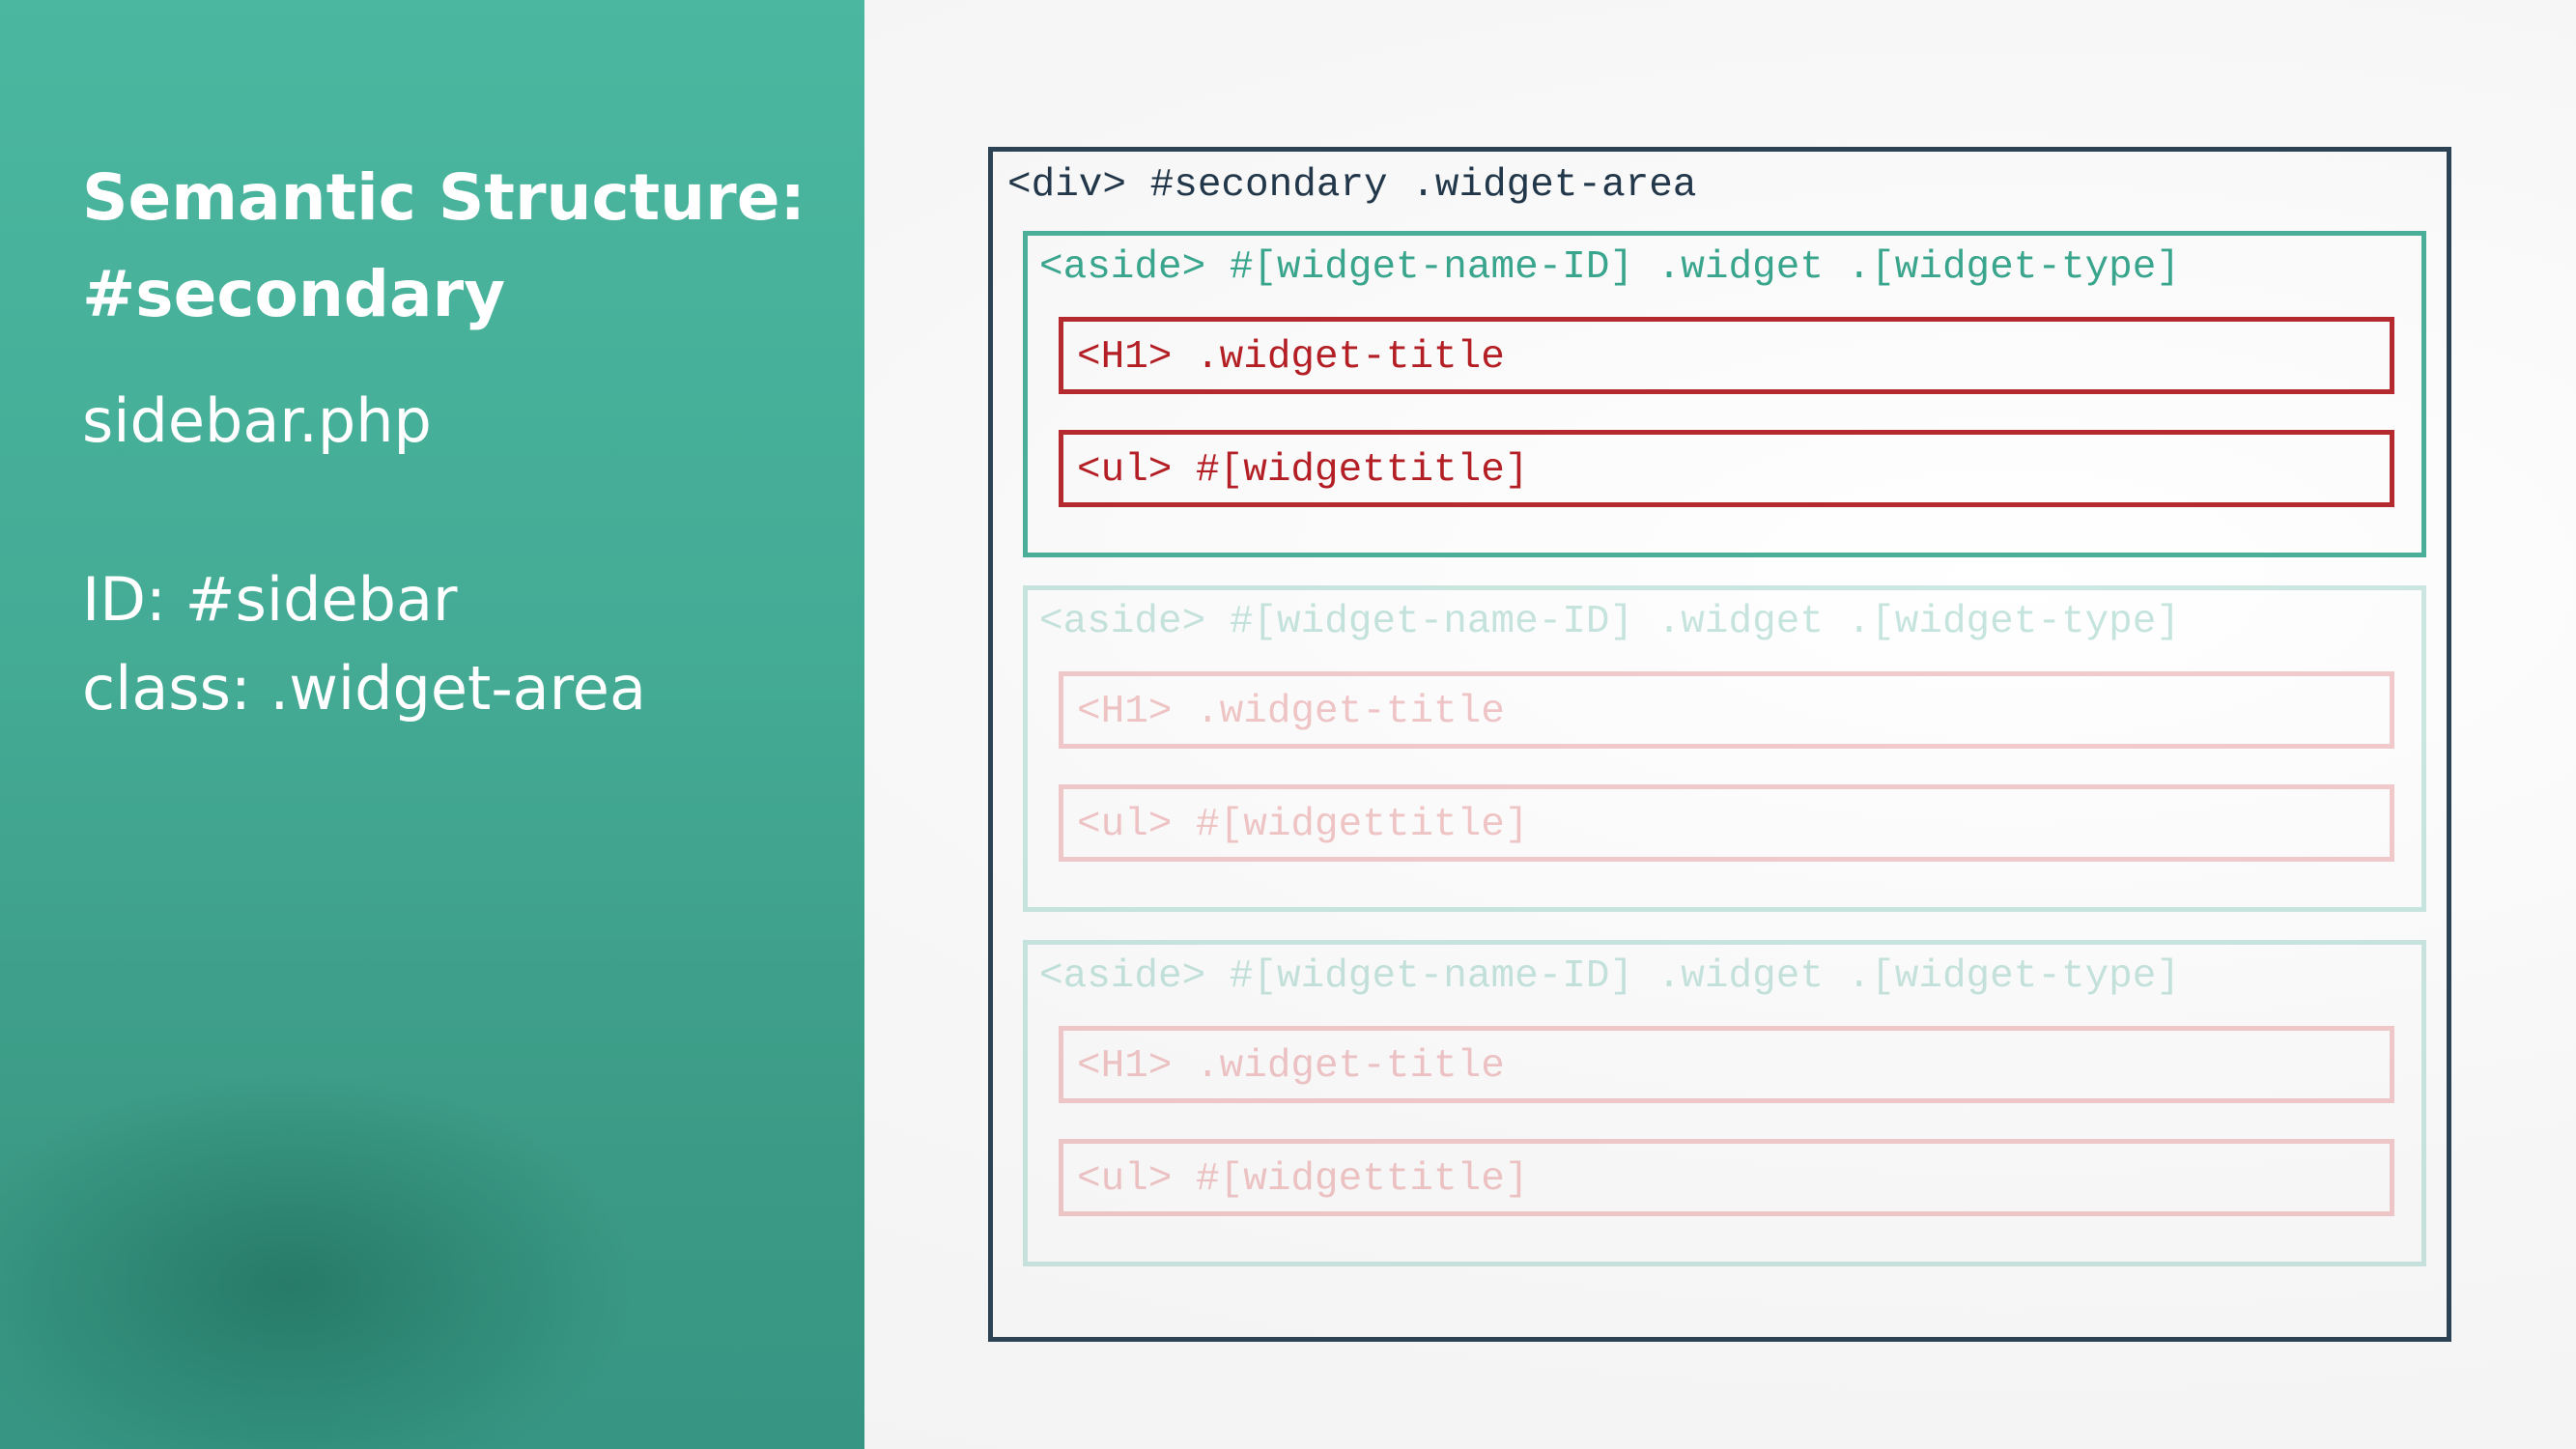 This screenshot has height=1449, width=2576. I want to click on slide-title-line-1: Semantic Structure:, so click(444, 197).